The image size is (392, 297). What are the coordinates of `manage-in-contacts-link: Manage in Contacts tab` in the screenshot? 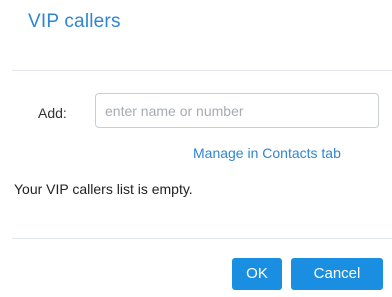 It's located at (267, 153).